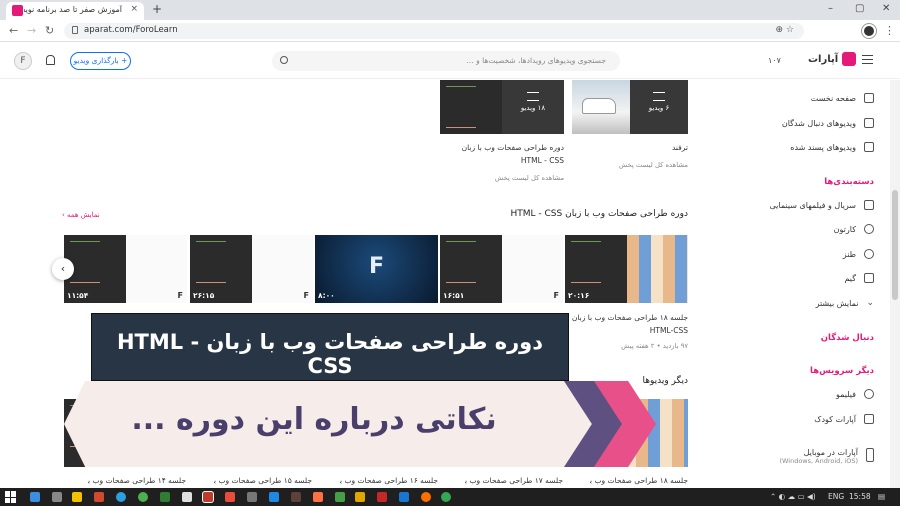 The height and width of the screenshot is (506, 900). Describe the element at coordinates (502, 107) in the screenshot. I see `playlist-thumbnail-html-css: ۱۸ ویدیو` at that location.